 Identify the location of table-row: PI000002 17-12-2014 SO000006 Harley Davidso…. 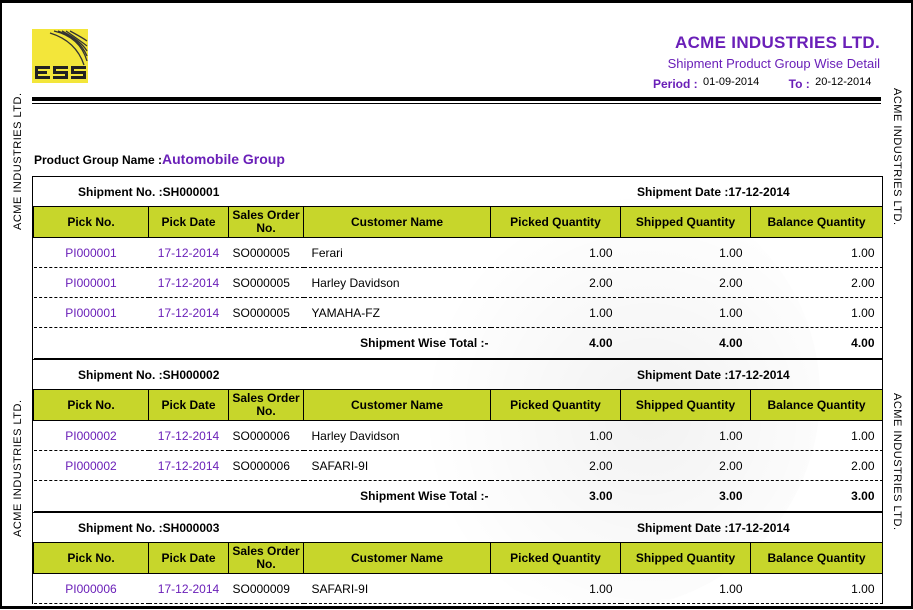
(458, 435).